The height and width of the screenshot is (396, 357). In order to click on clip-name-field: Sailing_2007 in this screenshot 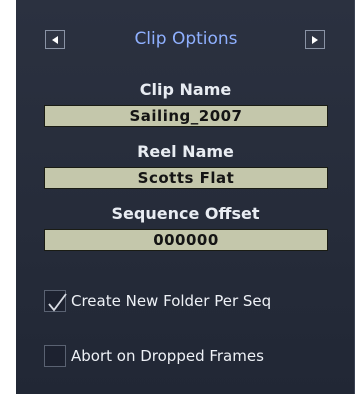, I will do `click(186, 116)`.